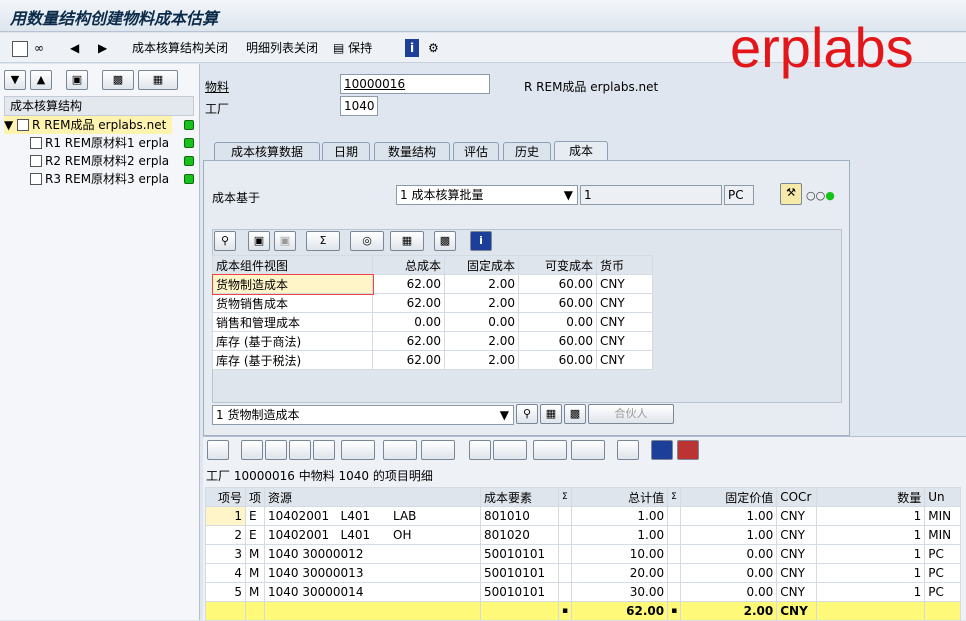  I want to click on analysis-icon: ⚒, so click(791, 194).